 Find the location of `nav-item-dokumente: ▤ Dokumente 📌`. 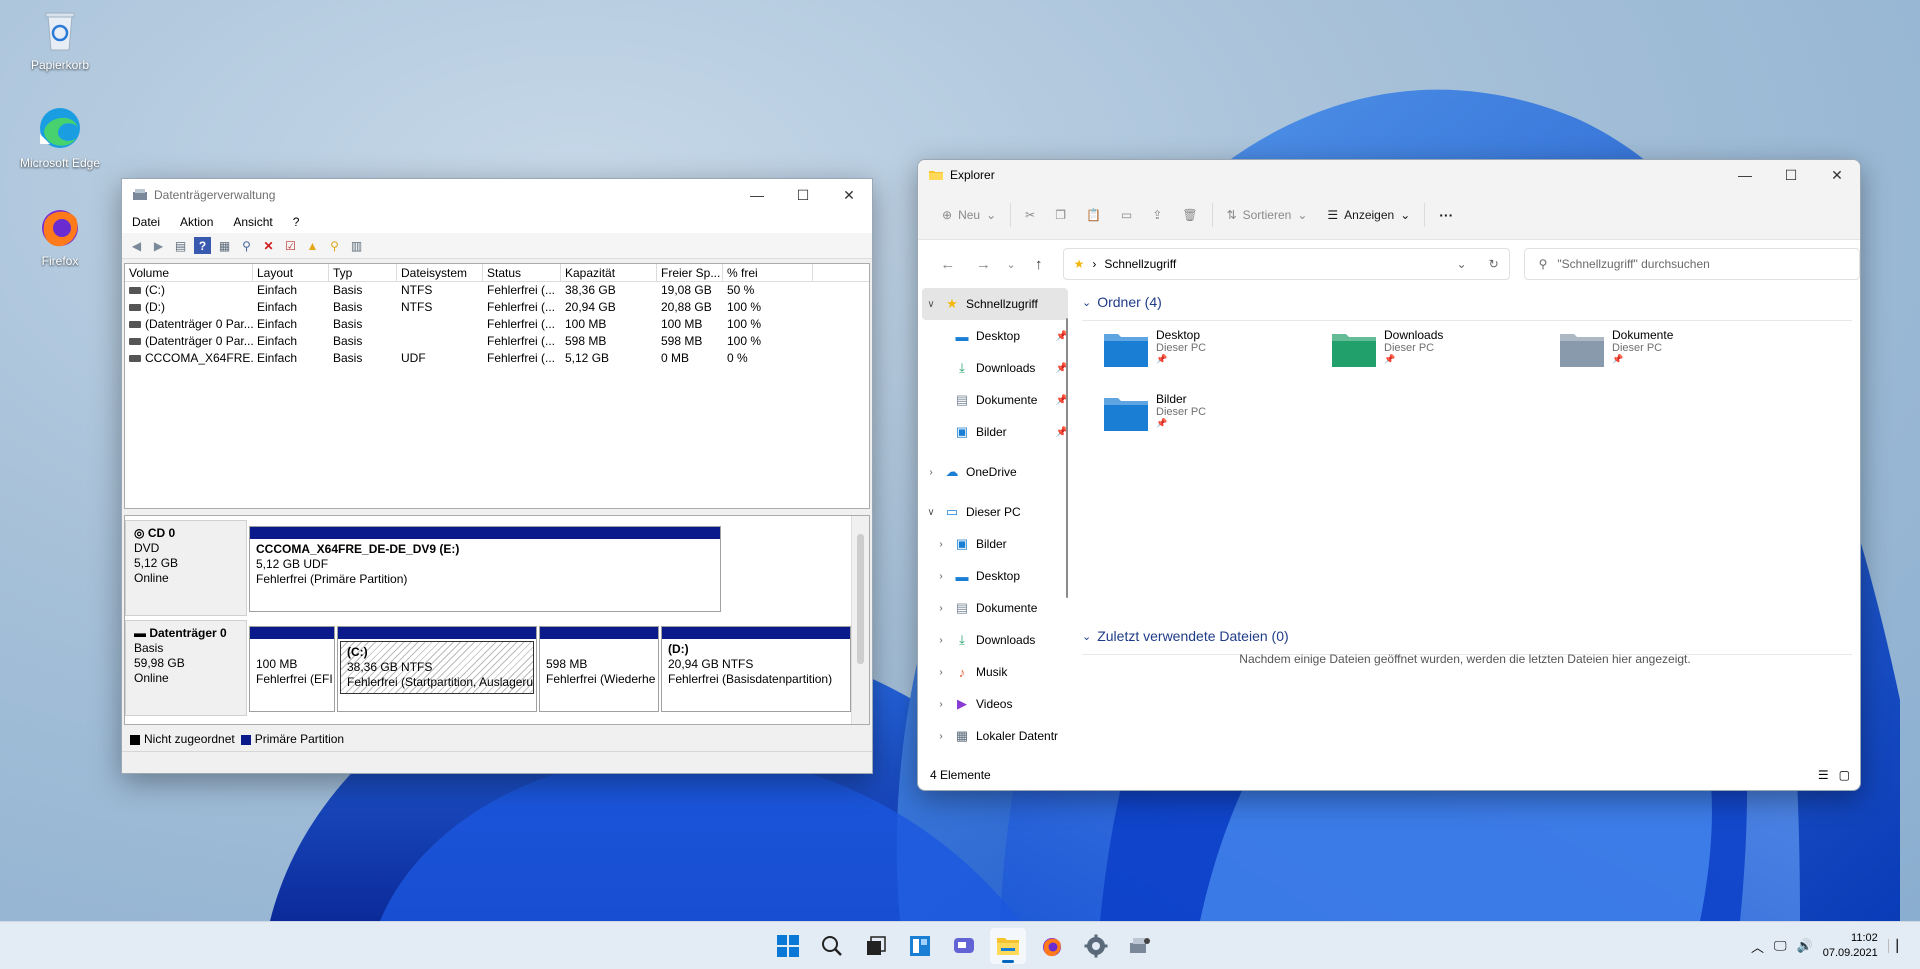

nav-item-dokumente: ▤ Dokumente 📌 is located at coordinates (995, 400).